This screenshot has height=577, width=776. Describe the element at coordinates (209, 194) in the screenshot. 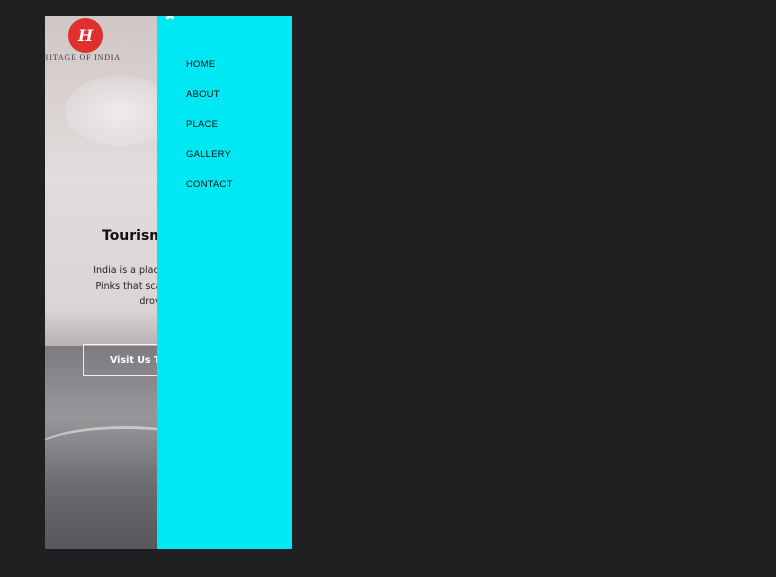

I see `nav-item-contact: CONTACT` at that location.